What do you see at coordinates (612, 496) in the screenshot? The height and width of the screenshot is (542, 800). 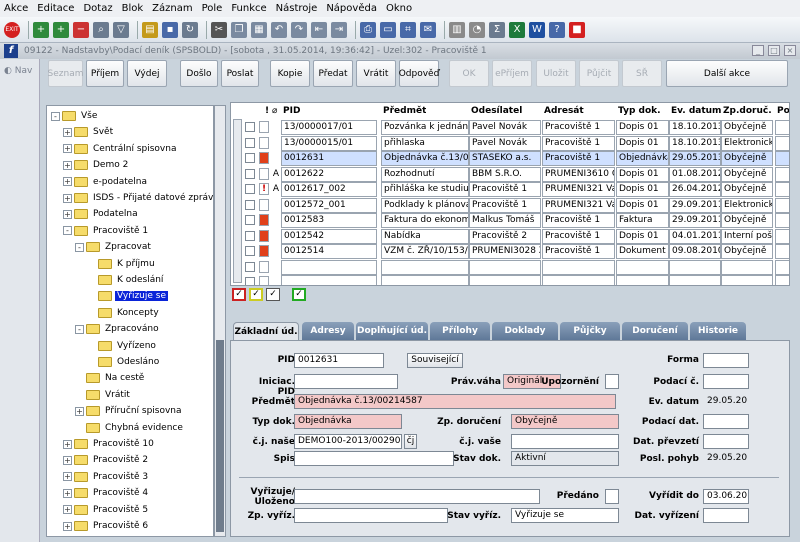 I see `predano-checkbox` at bounding box center [612, 496].